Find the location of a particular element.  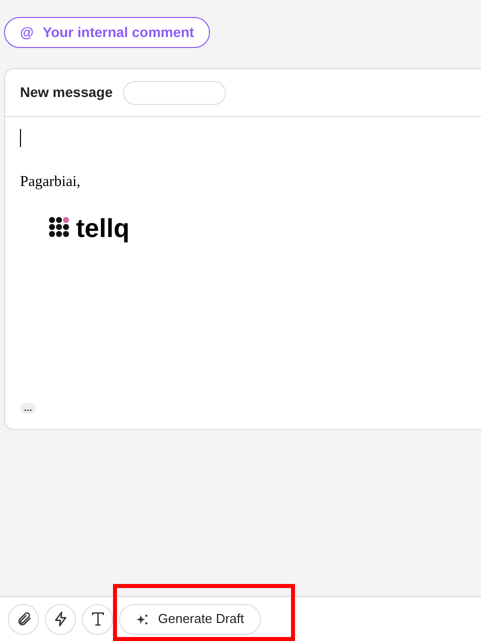

generate-draft-button: Generate Draft is located at coordinates (190, 619).